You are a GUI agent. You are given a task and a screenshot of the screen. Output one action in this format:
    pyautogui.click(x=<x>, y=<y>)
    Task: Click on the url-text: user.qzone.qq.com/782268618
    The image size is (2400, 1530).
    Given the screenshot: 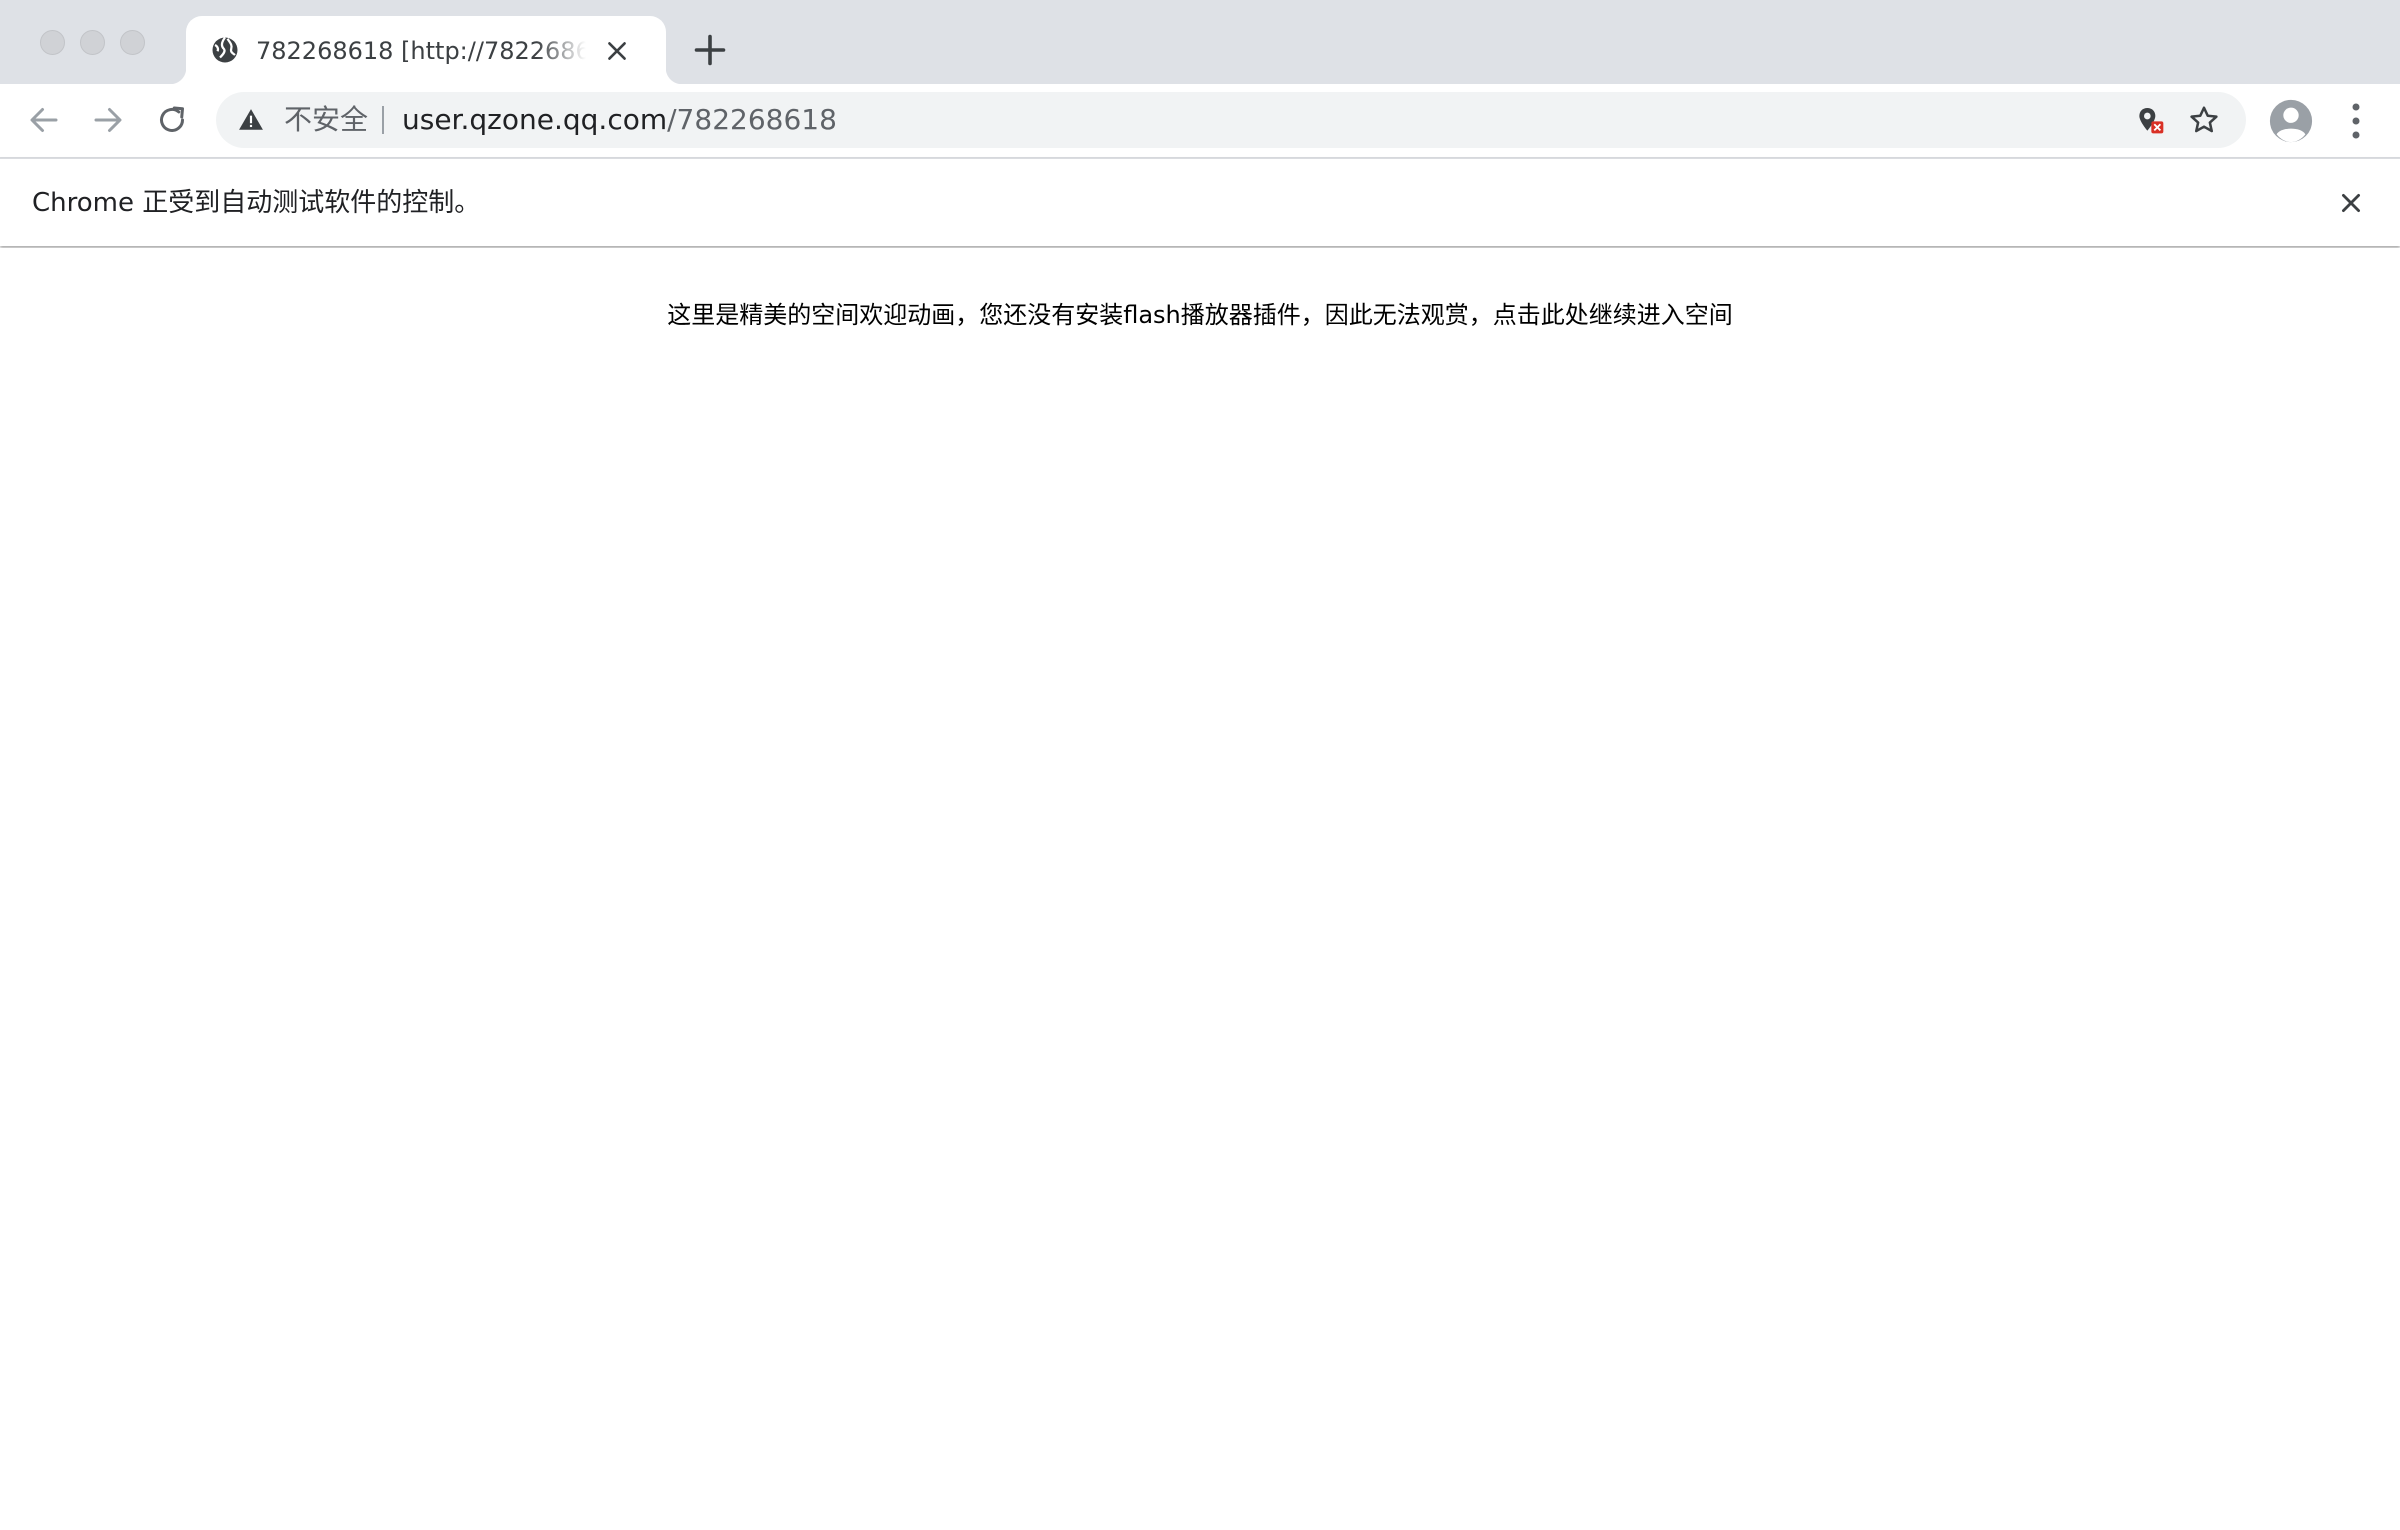 What is the action you would take?
    pyautogui.click(x=619, y=120)
    